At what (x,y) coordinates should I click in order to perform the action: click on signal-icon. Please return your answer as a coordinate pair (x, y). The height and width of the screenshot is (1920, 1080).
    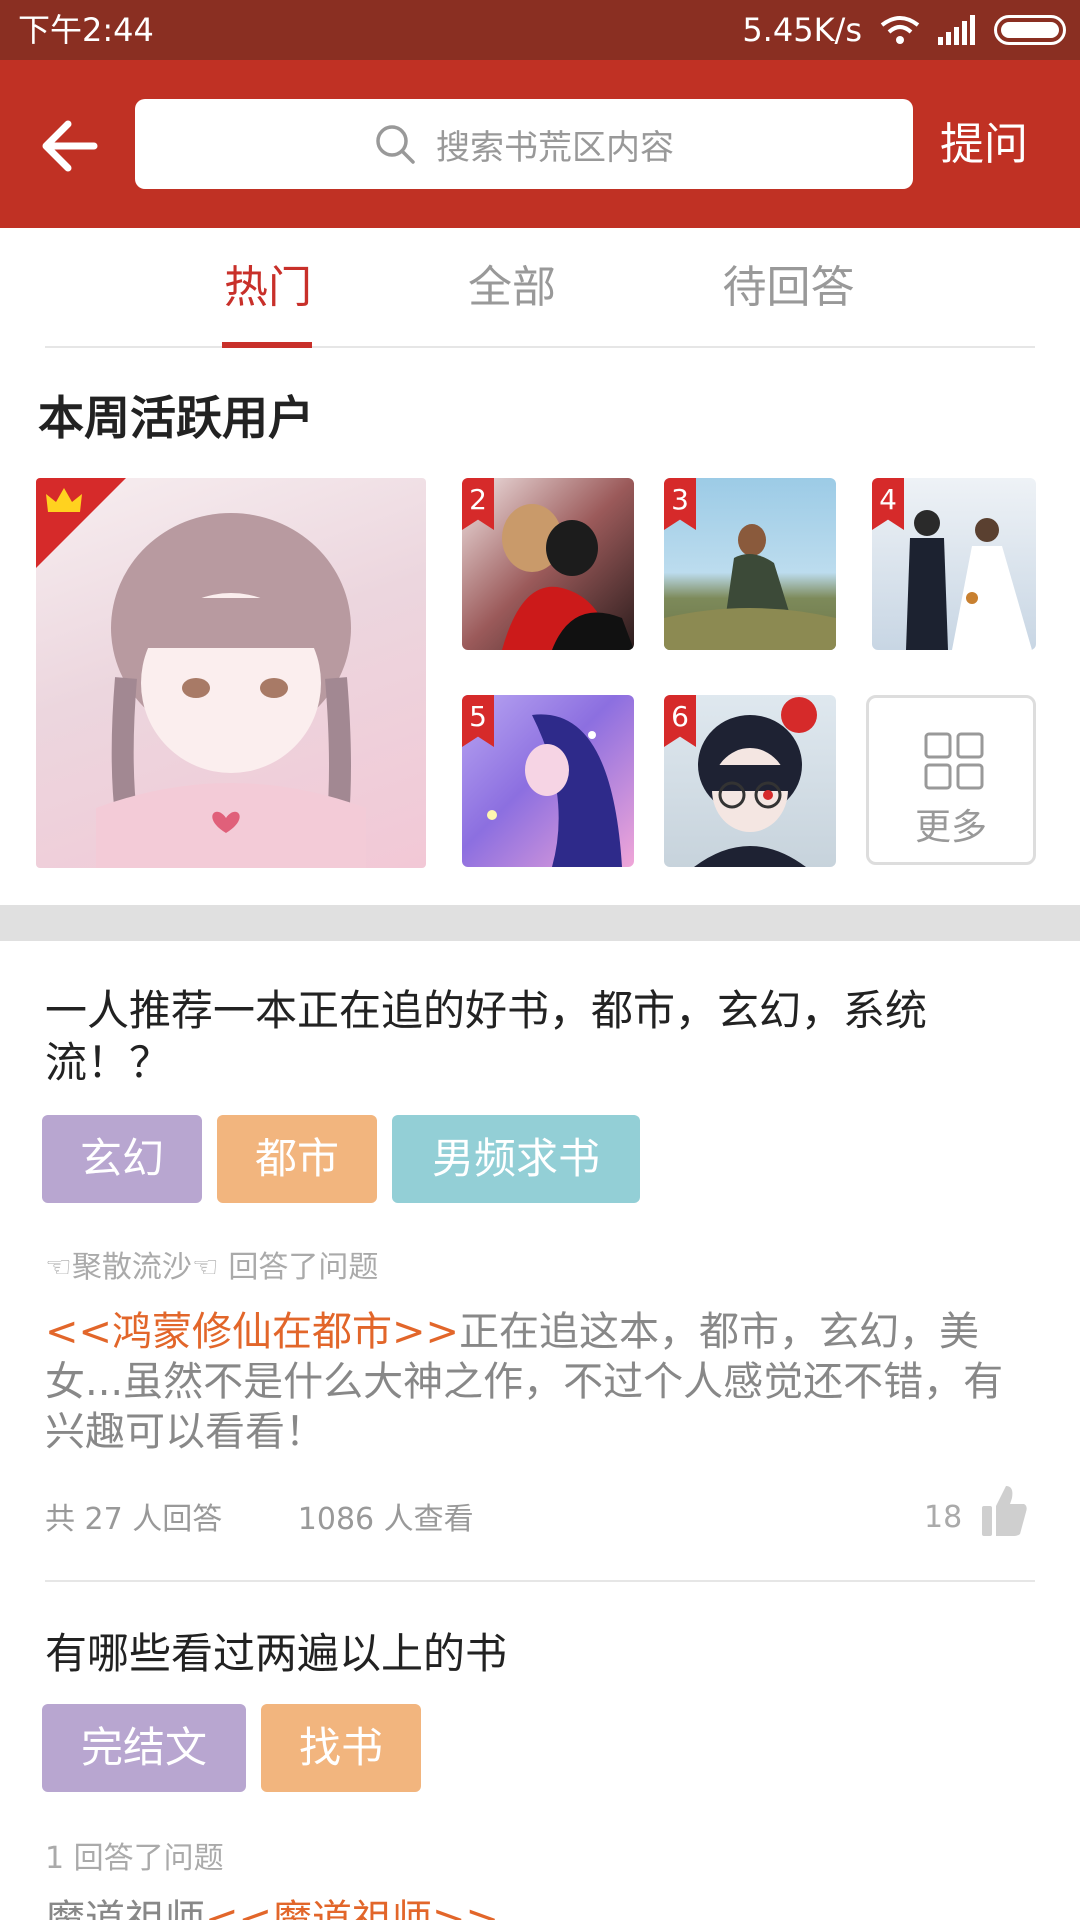
    Looking at the image, I should click on (956, 30).